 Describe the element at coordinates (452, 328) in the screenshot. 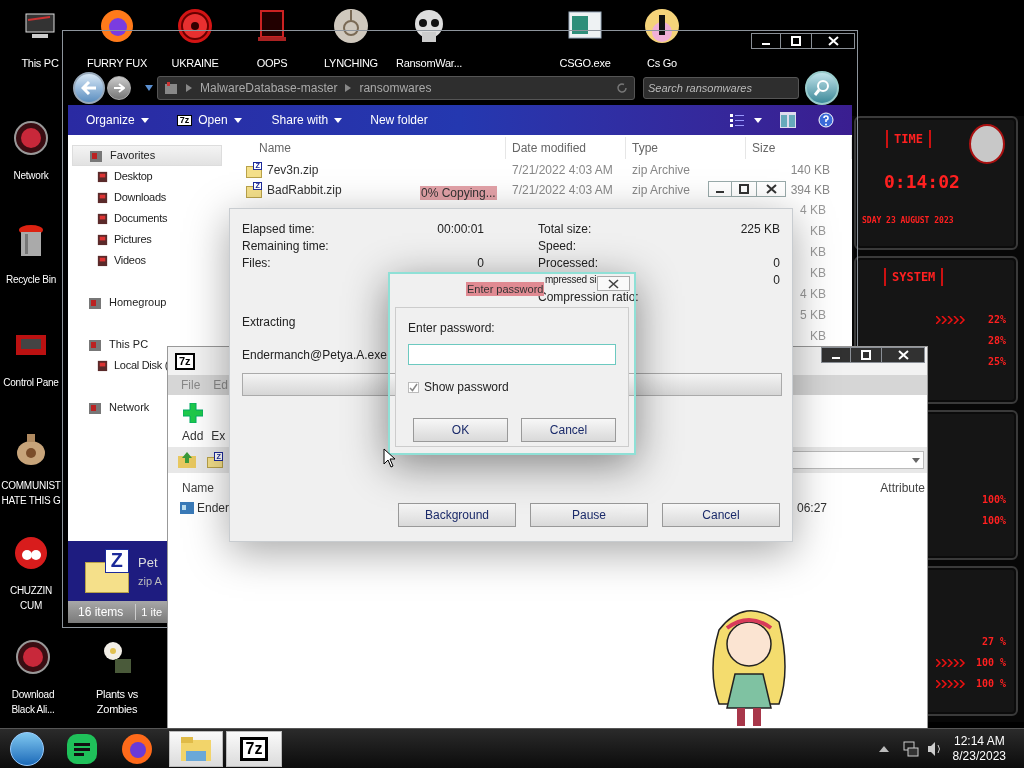

I see `field-label: Enter password:` at that location.